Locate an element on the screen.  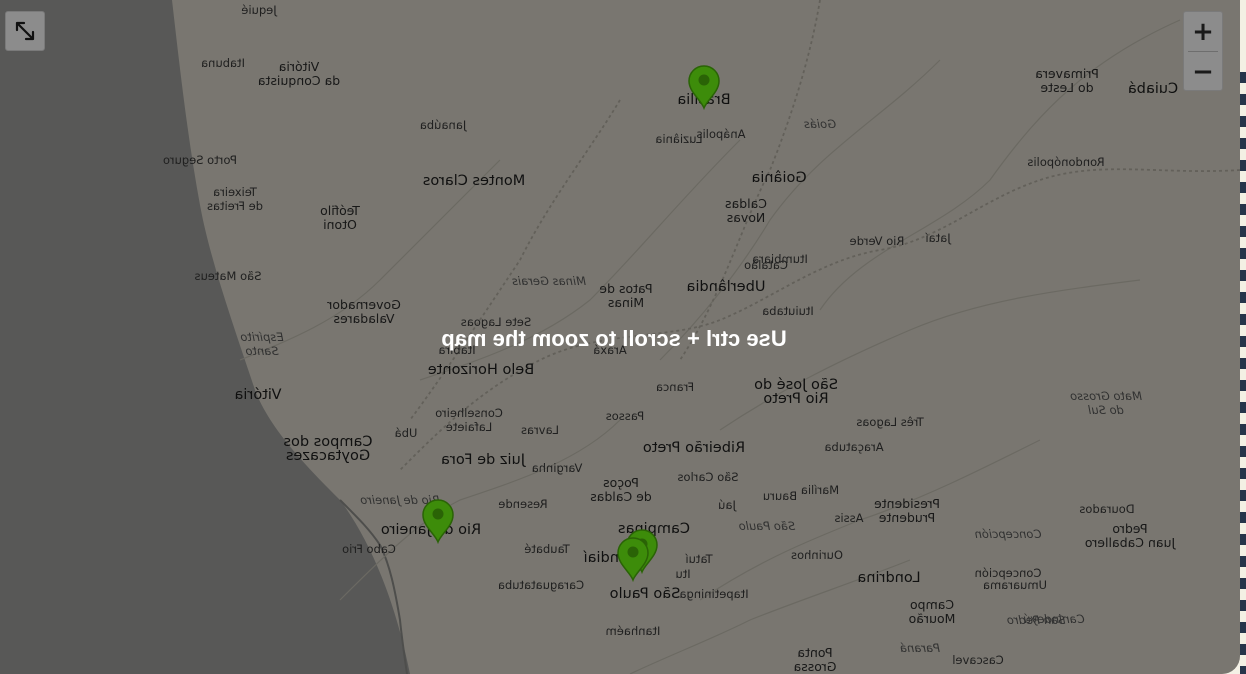
zoom-in-button: + is located at coordinates (1203, 31).